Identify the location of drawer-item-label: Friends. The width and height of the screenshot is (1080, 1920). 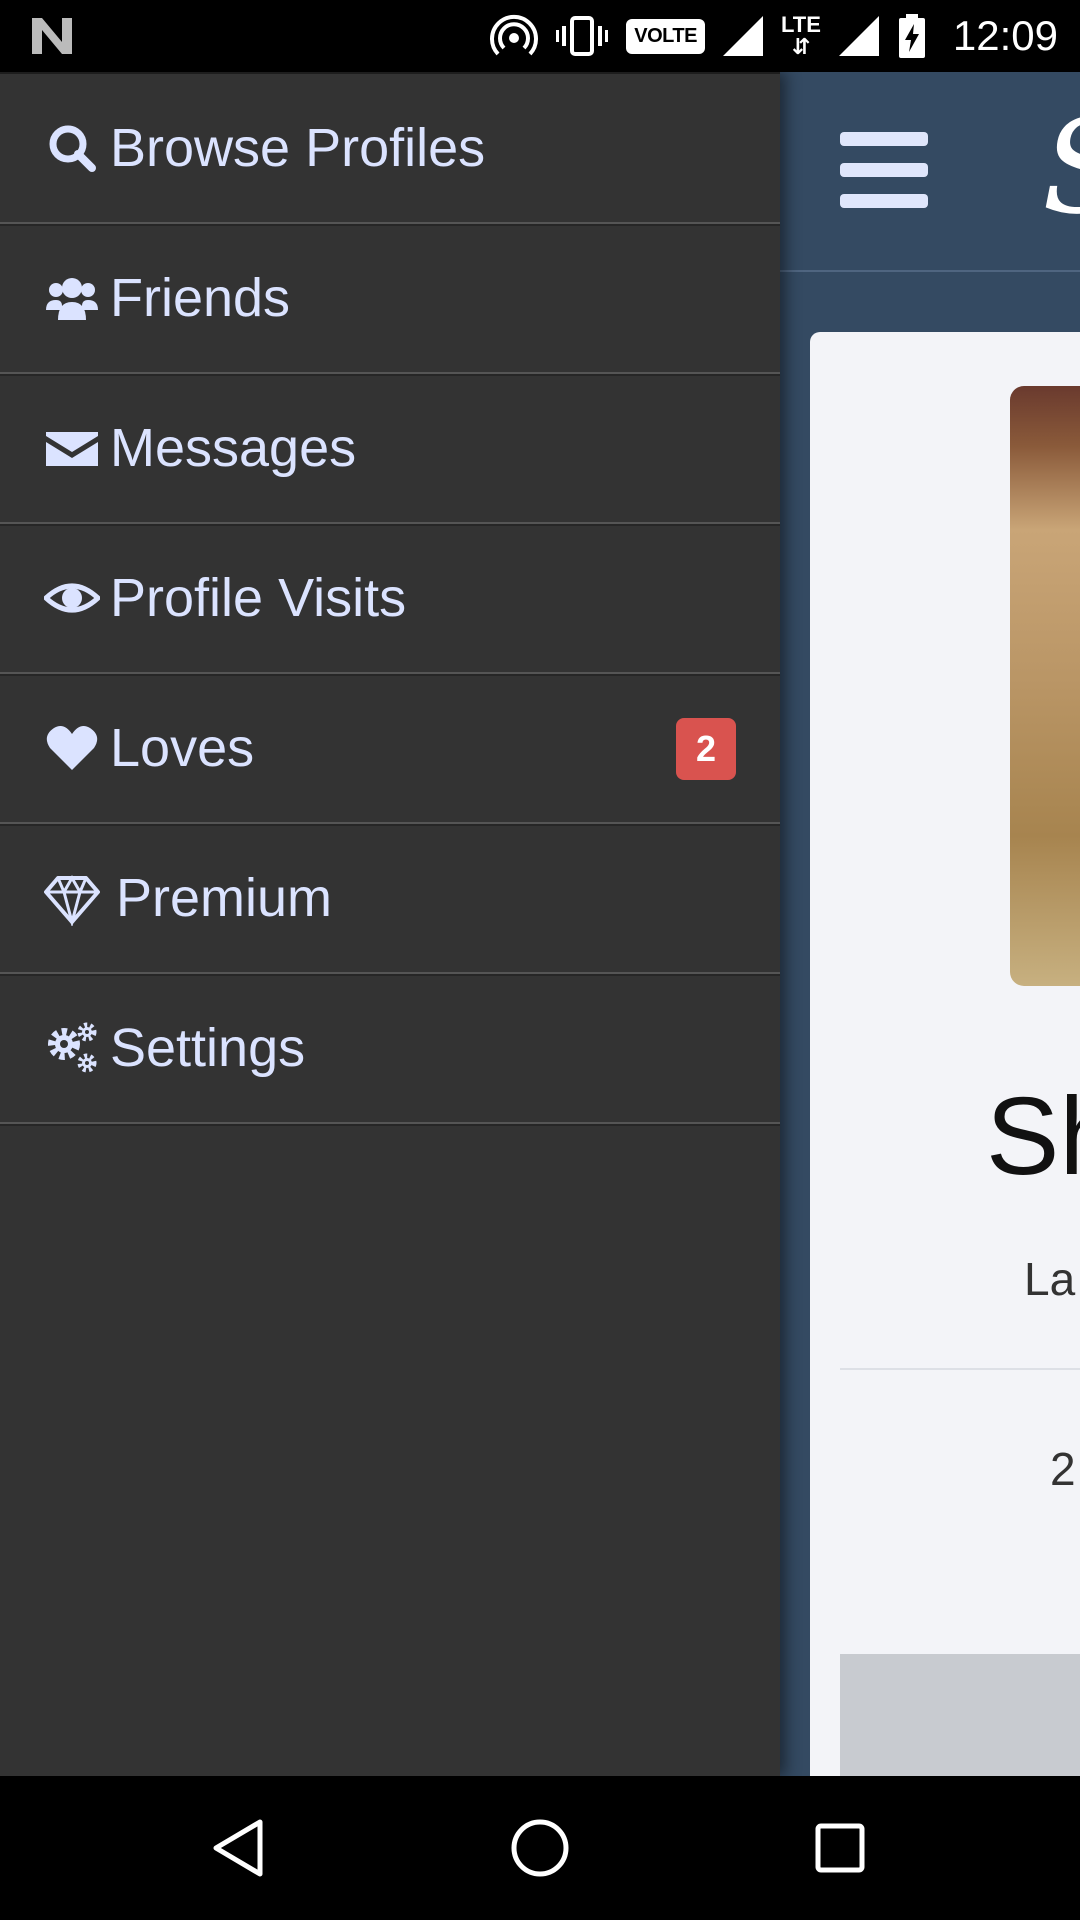
(200, 298).